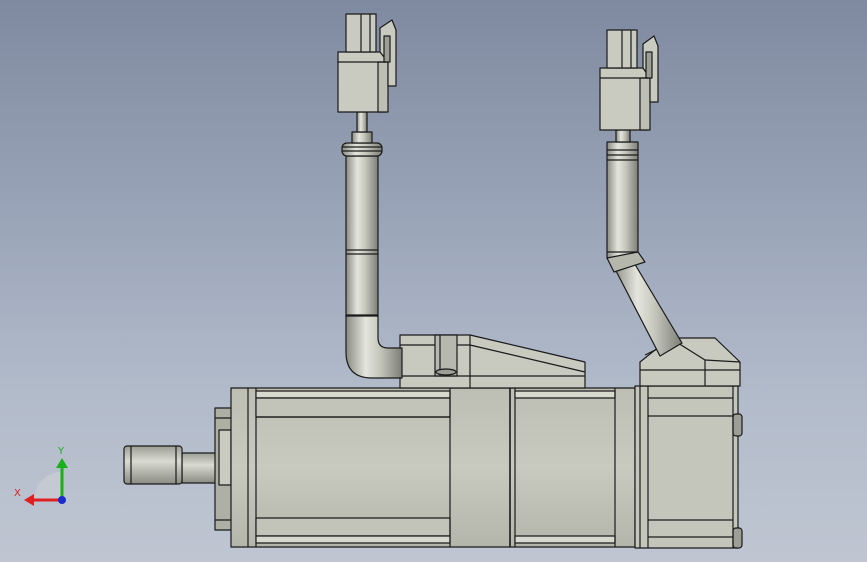  Describe the element at coordinates (372, 245) in the screenshot. I see `power-cable` at that location.